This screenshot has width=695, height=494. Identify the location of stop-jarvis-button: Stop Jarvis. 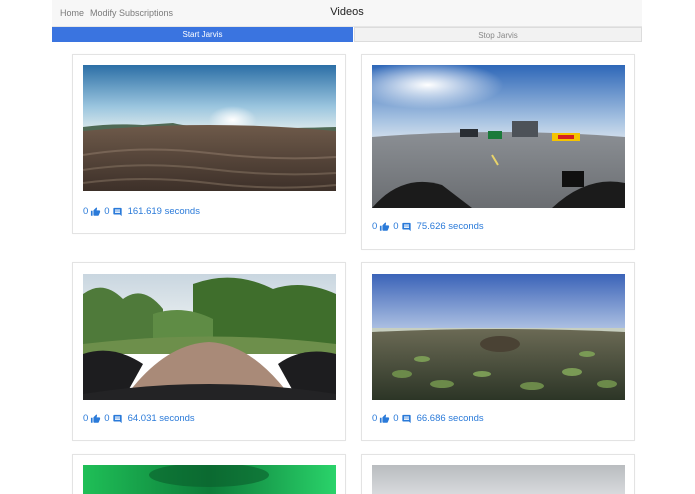
(498, 34).